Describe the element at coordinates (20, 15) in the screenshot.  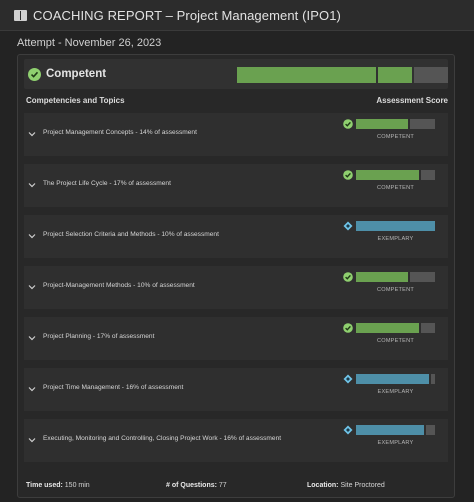
I see `book-icon` at that location.